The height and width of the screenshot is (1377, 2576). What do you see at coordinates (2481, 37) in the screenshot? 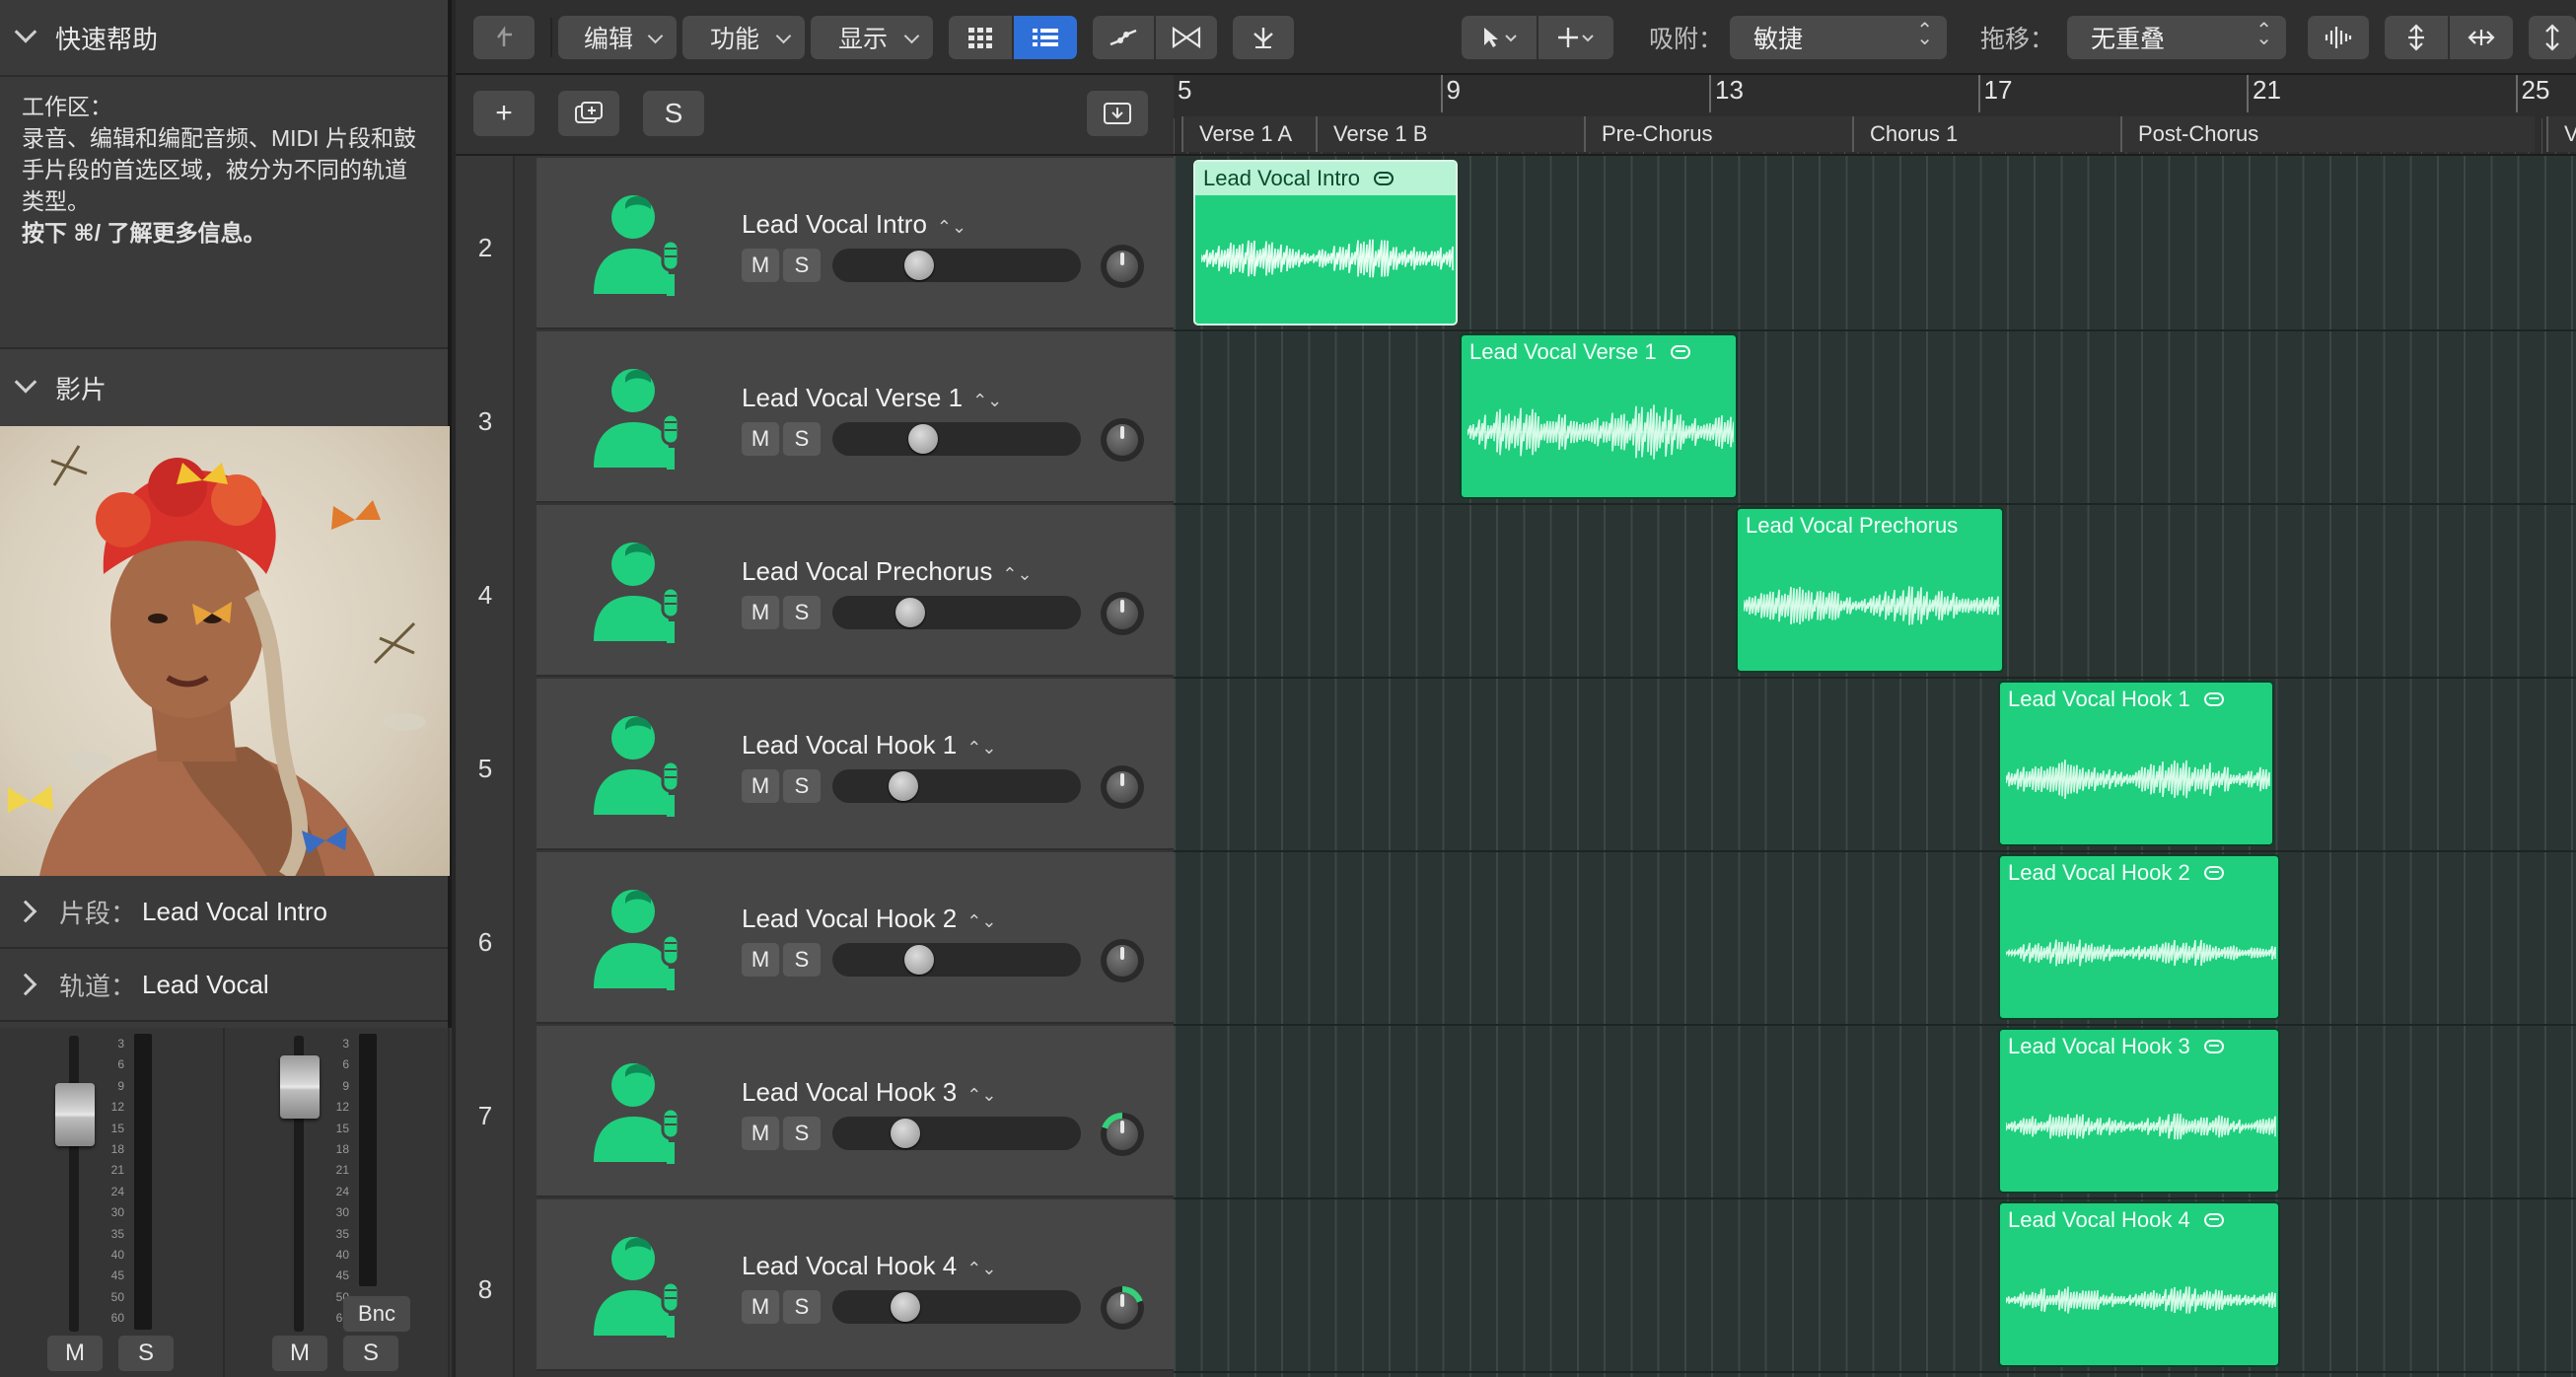
I see `horizontal-zoom-button` at bounding box center [2481, 37].